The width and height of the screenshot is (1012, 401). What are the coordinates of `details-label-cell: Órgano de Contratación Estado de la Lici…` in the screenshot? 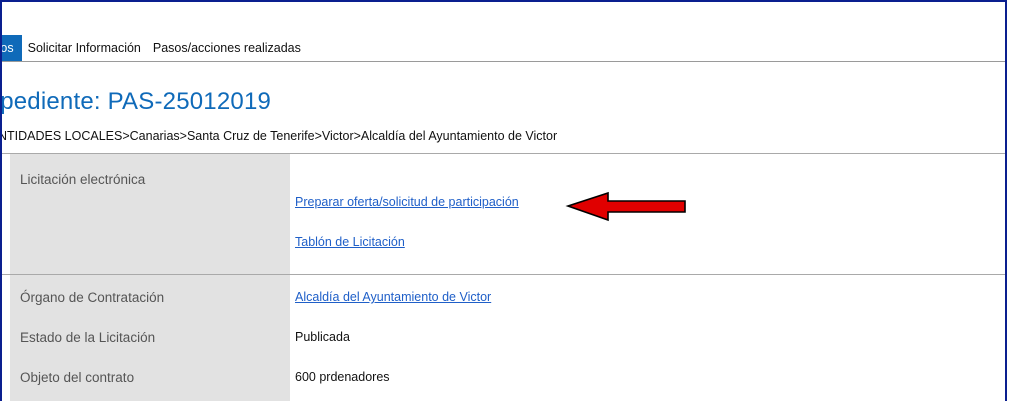 It's located at (150, 338).